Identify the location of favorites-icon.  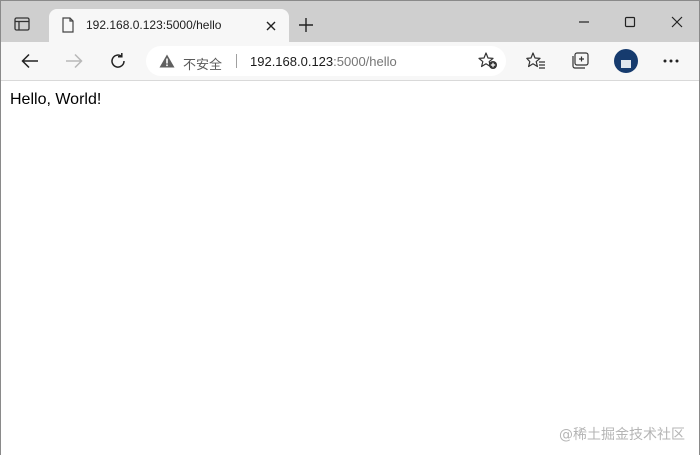
(536, 61).